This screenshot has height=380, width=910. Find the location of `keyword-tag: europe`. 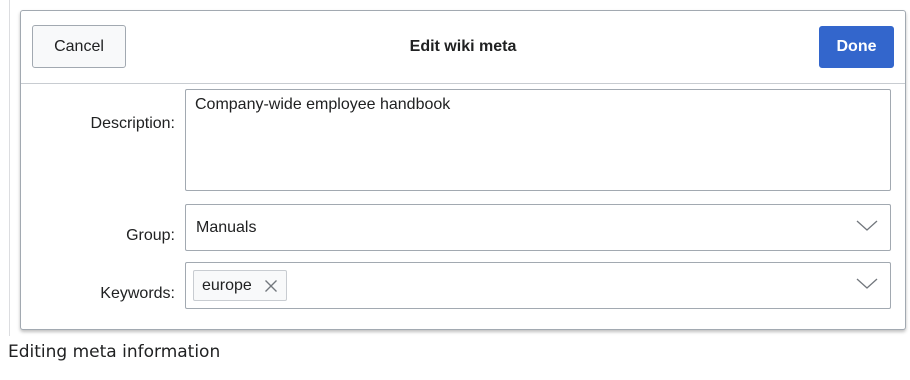

keyword-tag: europe is located at coordinates (240, 285).